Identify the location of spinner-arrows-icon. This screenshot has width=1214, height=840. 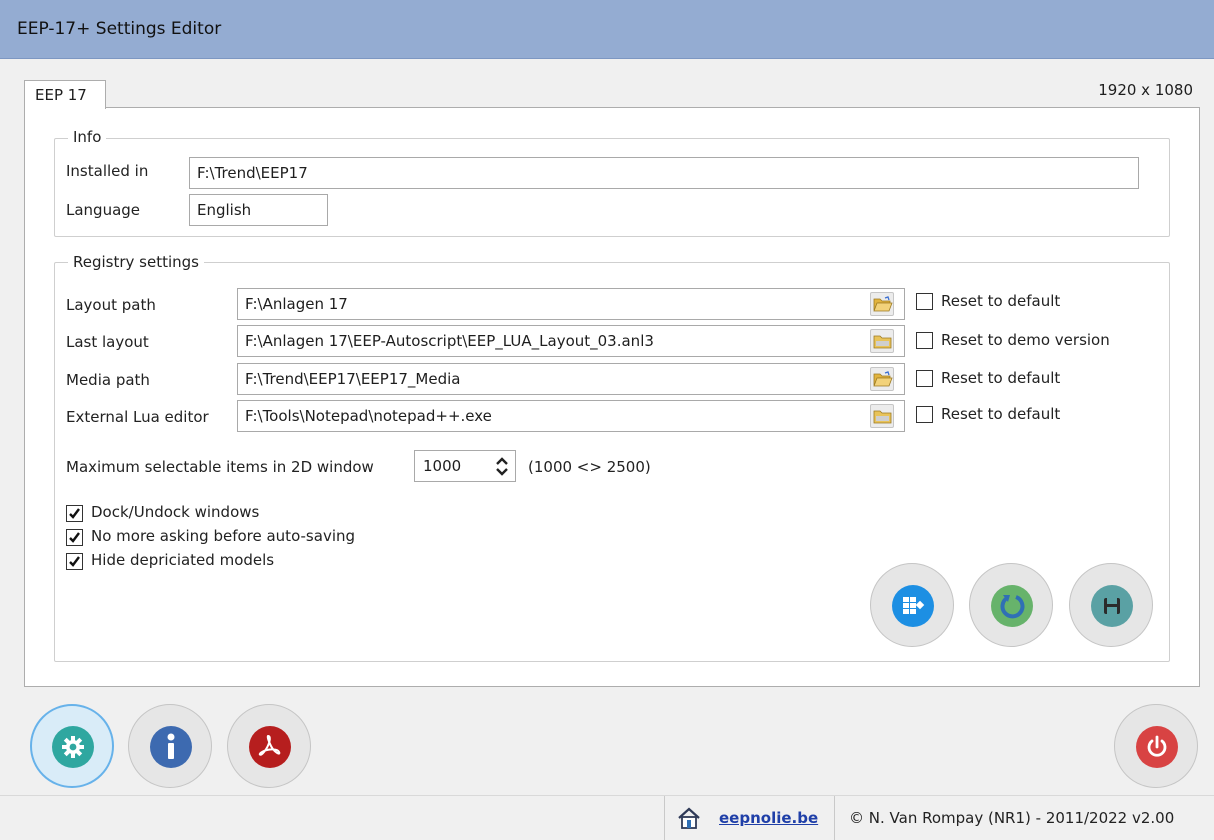
(502, 466).